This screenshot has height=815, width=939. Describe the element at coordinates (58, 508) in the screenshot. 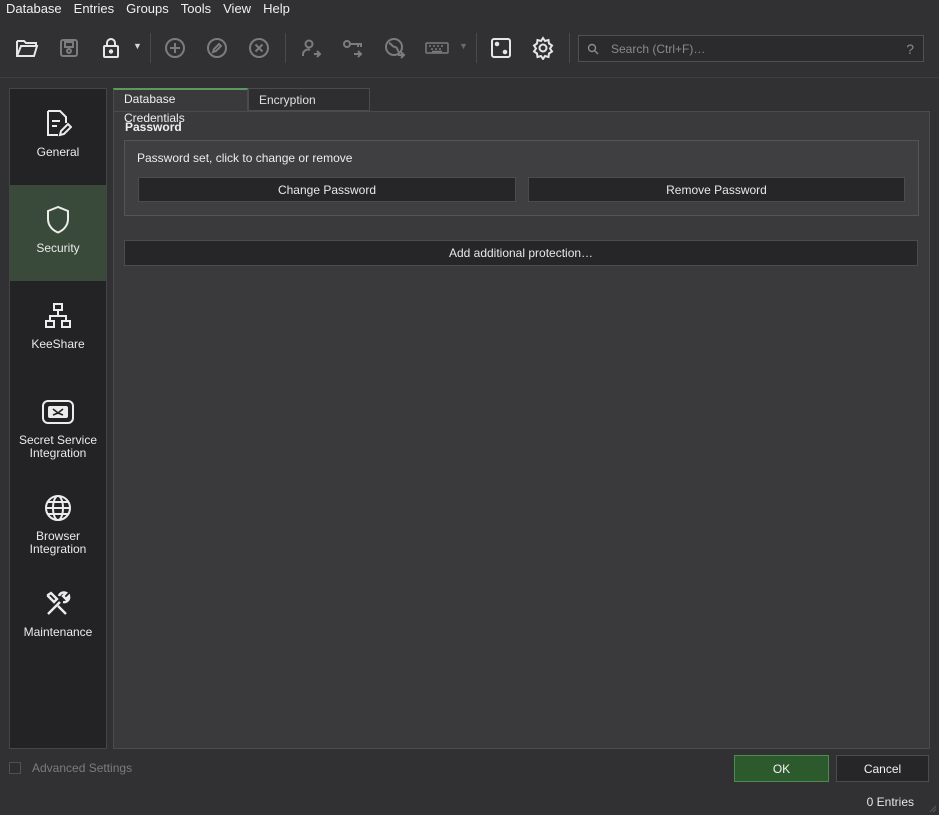

I see `globe-icon` at that location.